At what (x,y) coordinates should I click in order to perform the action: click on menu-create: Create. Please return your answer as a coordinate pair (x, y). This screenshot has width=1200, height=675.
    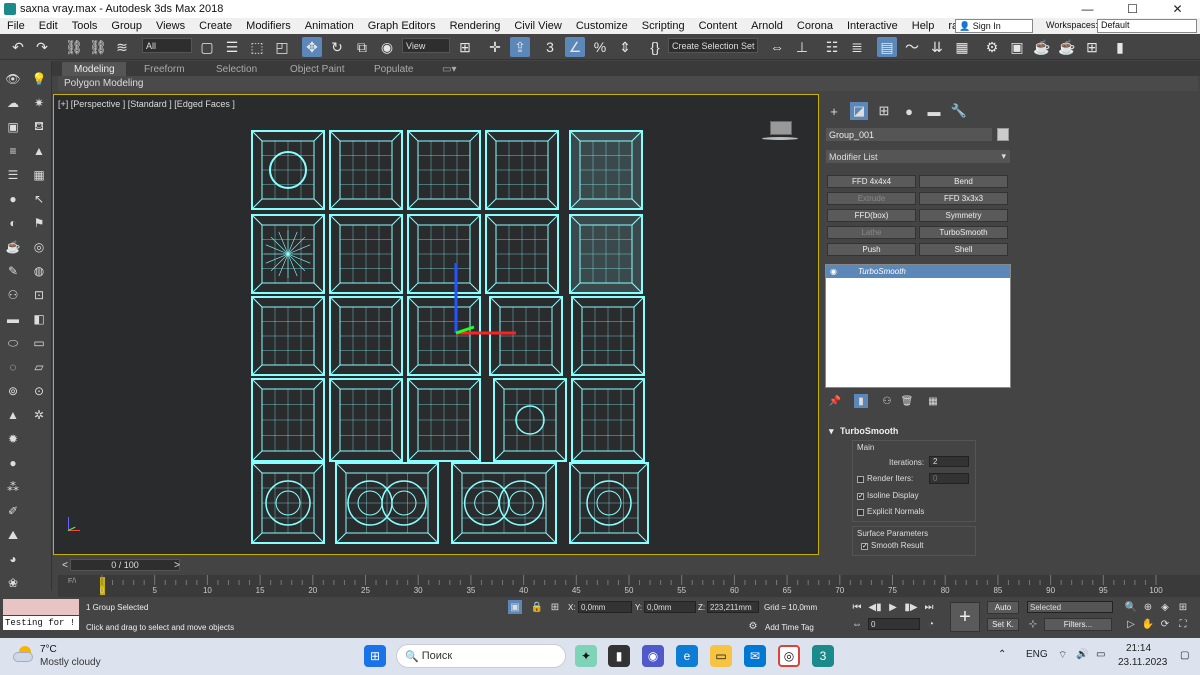
    Looking at the image, I should click on (215, 26).